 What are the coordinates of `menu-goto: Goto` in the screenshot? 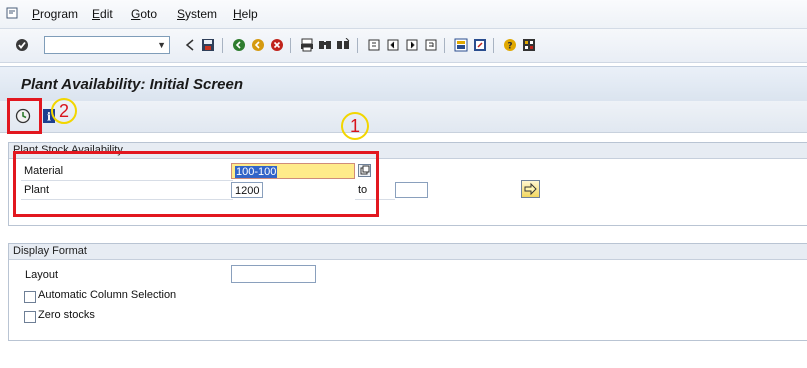 It's located at (144, 14).